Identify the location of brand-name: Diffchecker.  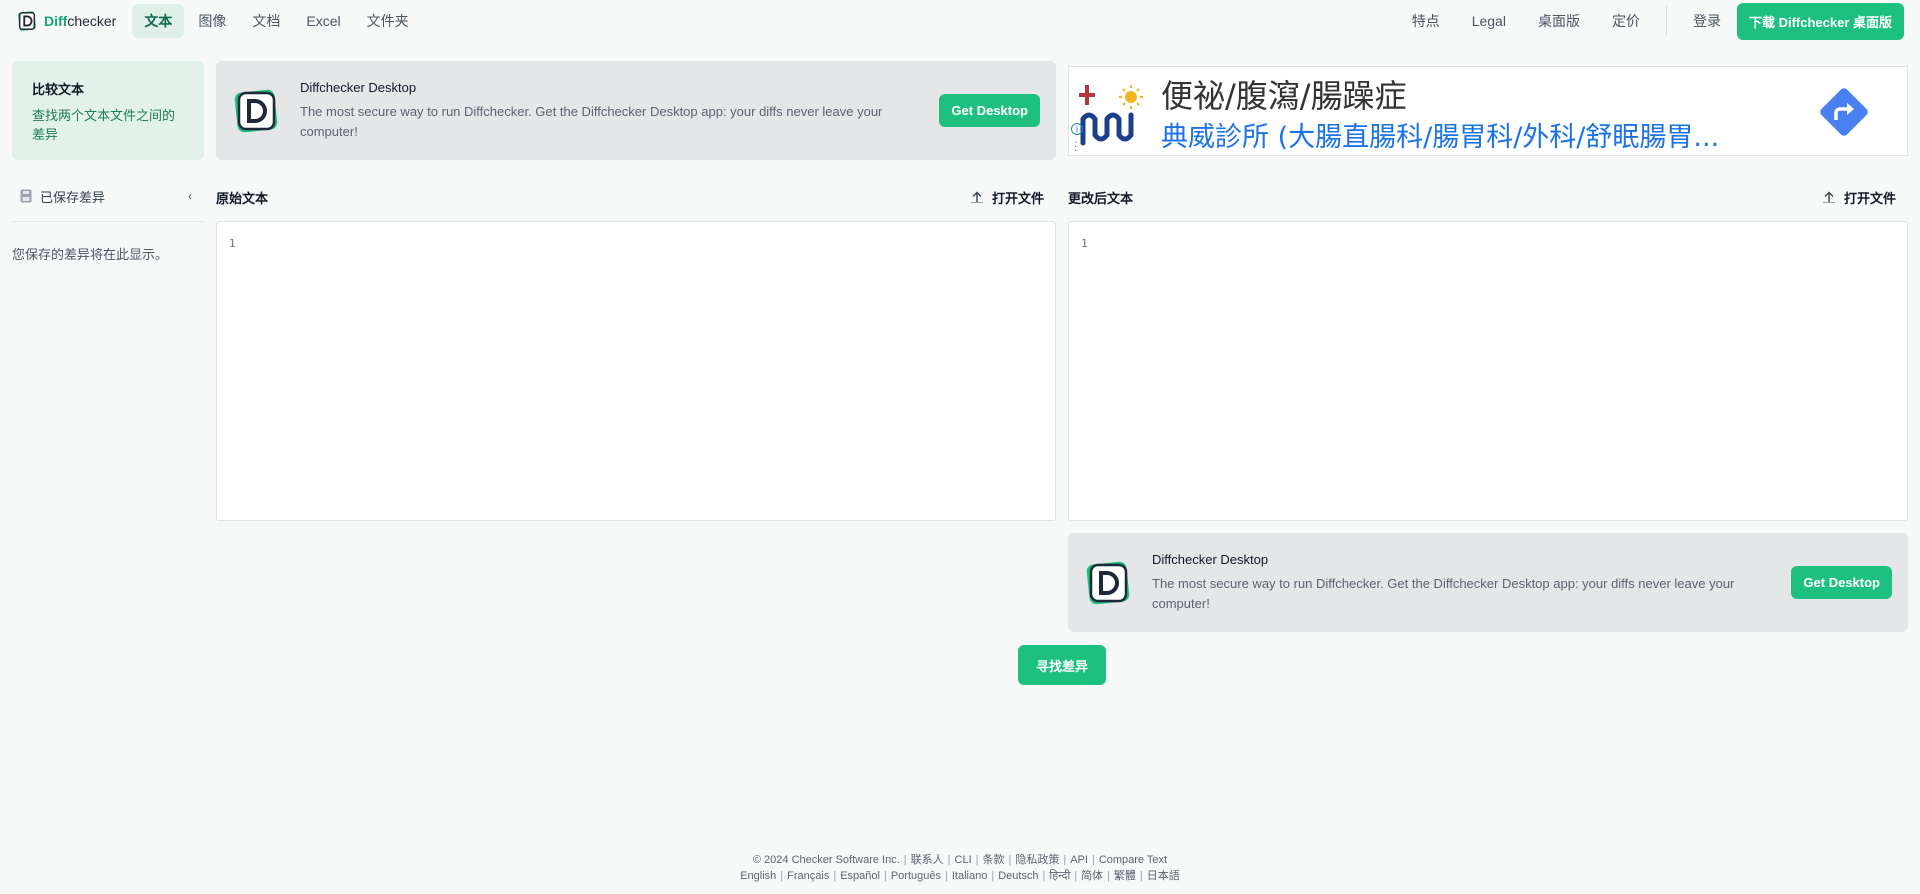
(80, 21).